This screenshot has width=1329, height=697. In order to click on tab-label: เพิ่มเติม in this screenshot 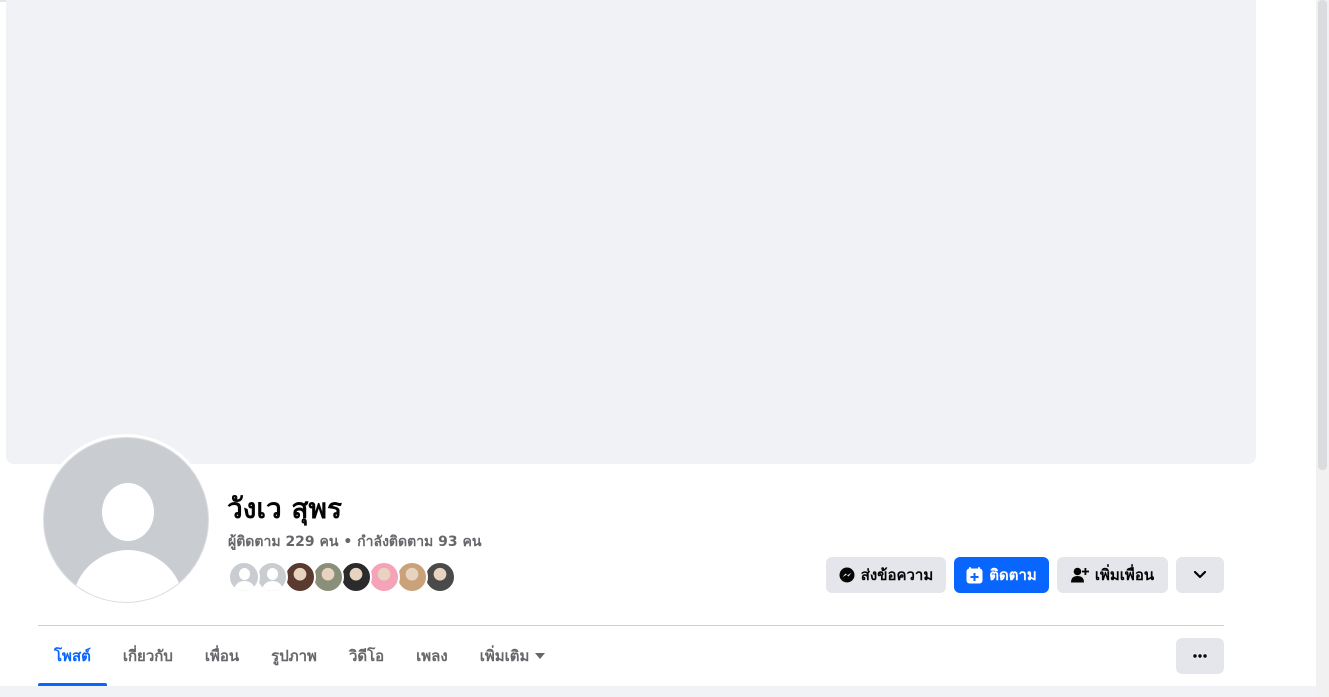, I will do `click(504, 656)`.